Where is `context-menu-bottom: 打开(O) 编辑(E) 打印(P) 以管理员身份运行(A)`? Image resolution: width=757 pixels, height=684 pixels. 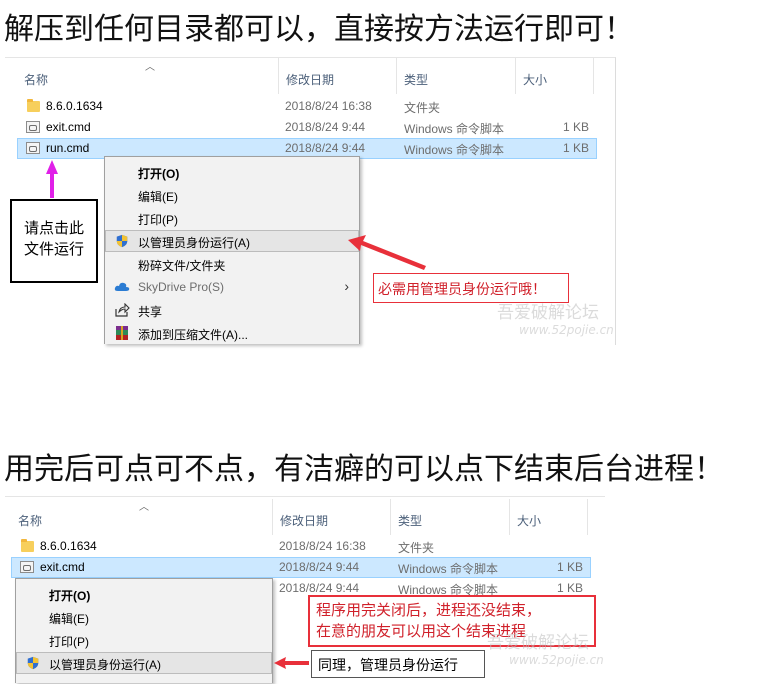 context-menu-bottom: 打开(O) 编辑(E) 打印(P) 以管理员身份运行(A) is located at coordinates (144, 630).